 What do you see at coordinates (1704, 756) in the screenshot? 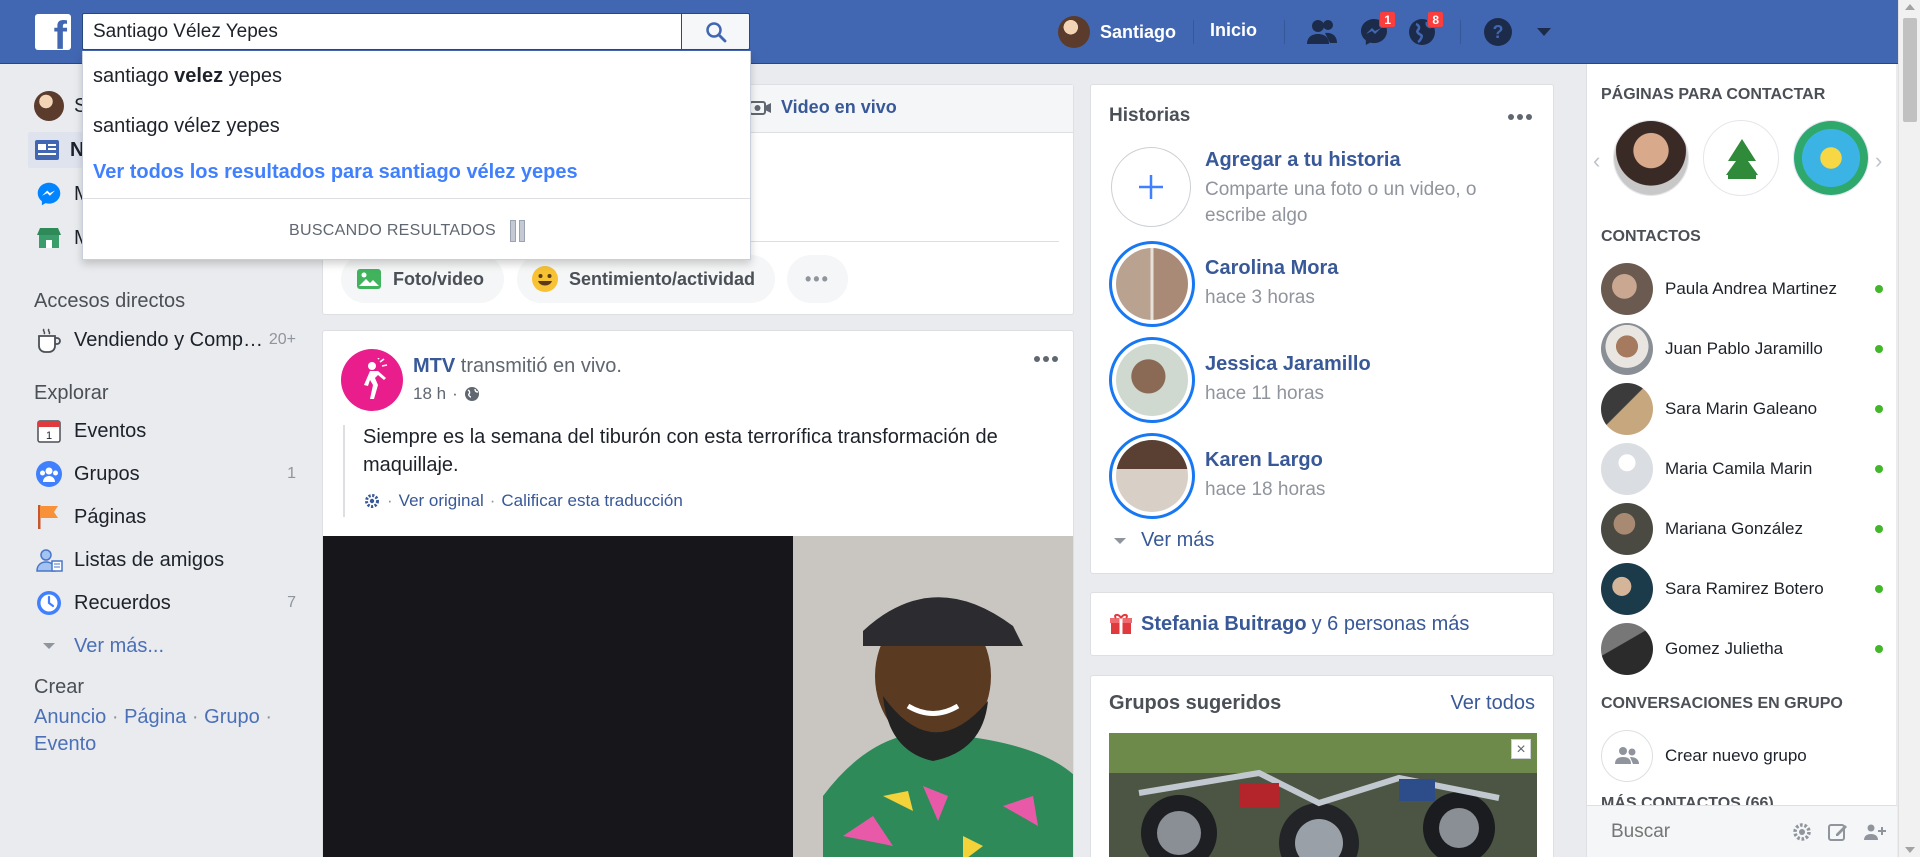
I see `create-group-button: Crear nuevo grupo` at bounding box center [1704, 756].